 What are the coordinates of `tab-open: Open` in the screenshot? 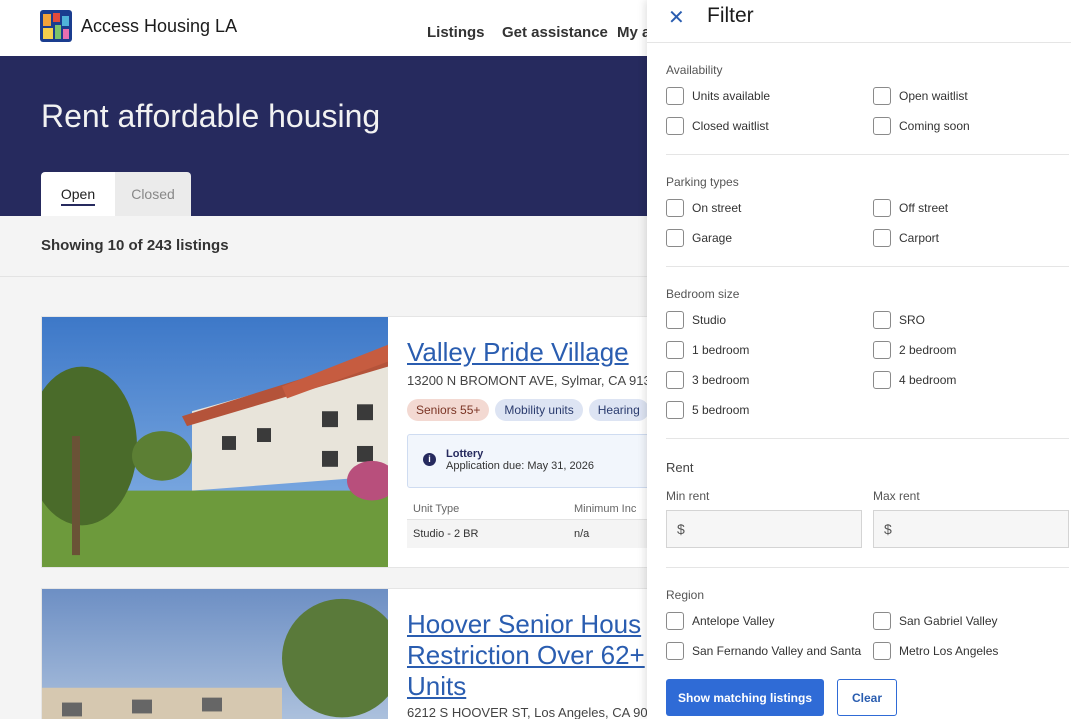 It's located at (78, 194).